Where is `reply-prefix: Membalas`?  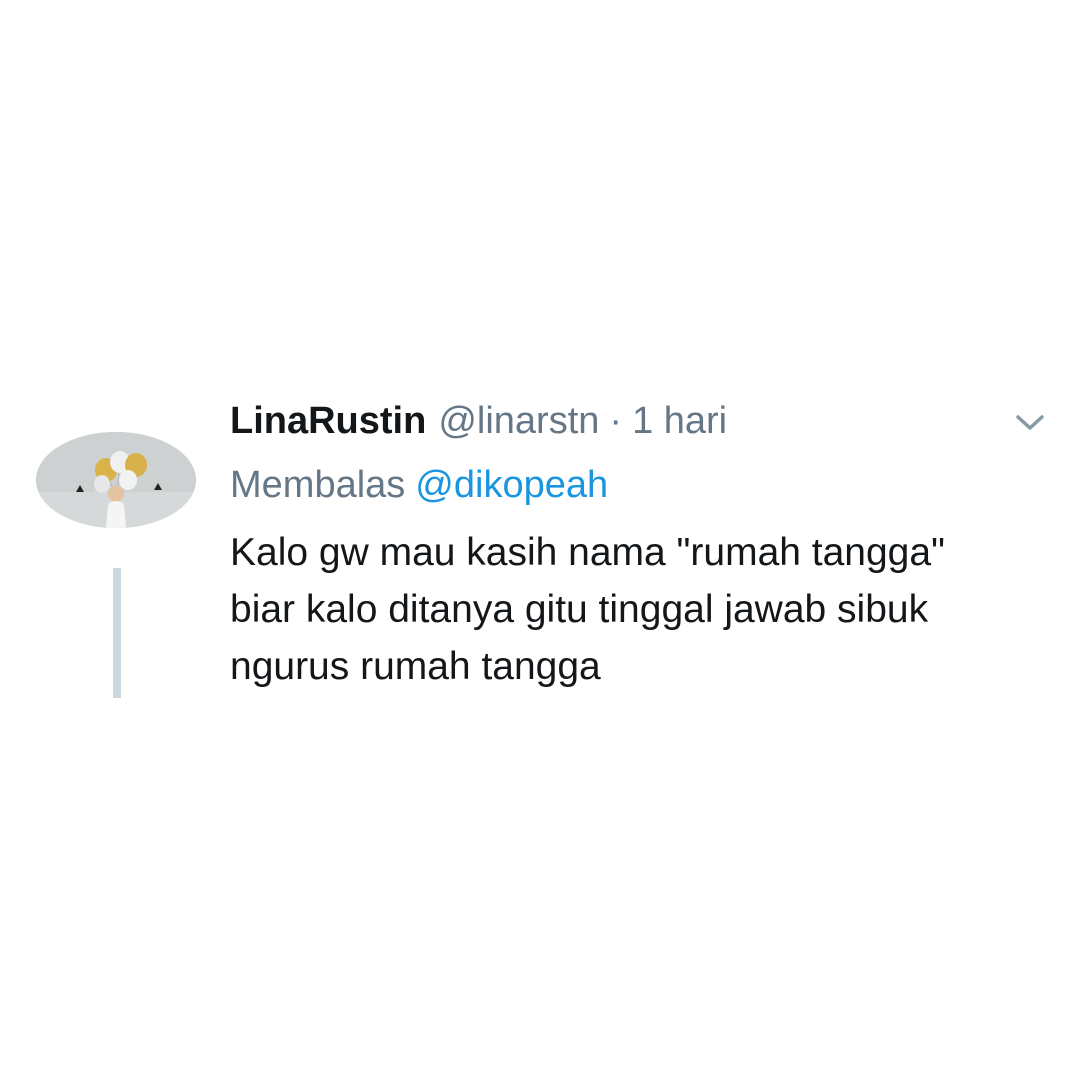
reply-prefix: Membalas is located at coordinates (318, 485).